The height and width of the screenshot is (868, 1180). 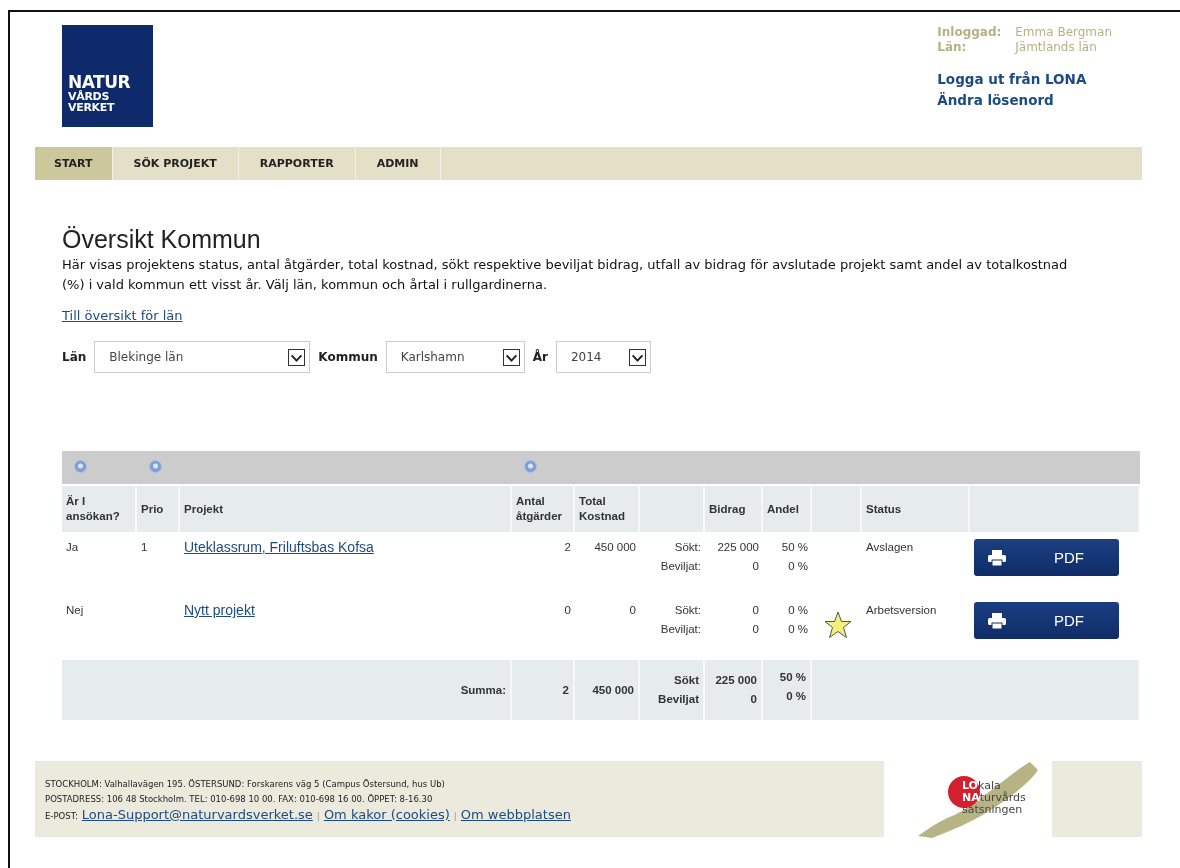 What do you see at coordinates (1056, 47) in the screenshot?
I see `user-value: Jämtlands län` at bounding box center [1056, 47].